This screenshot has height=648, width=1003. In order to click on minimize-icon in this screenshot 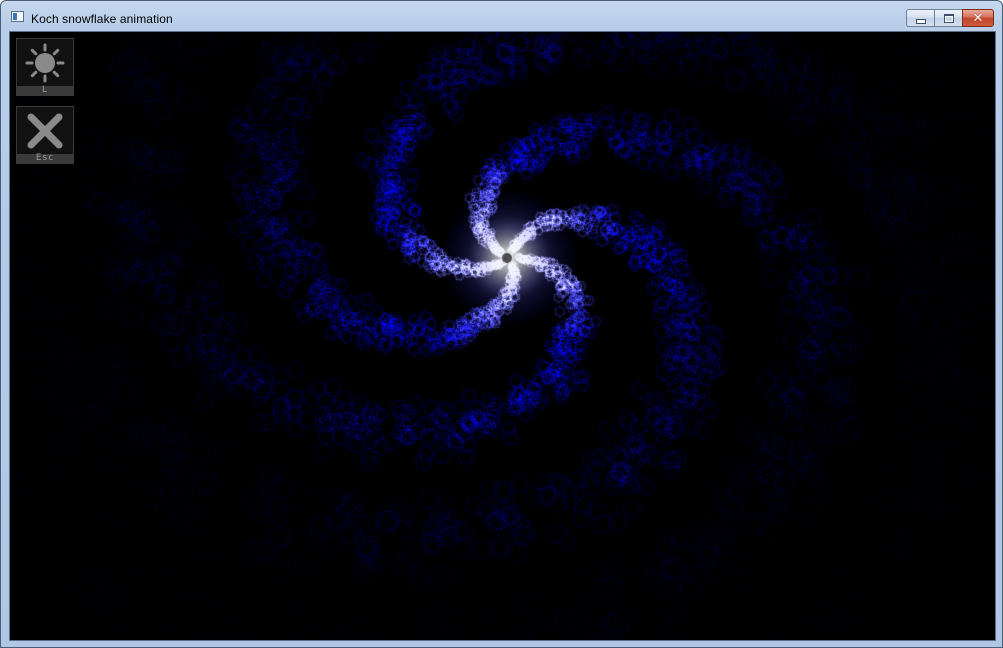, I will do `click(920, 21)`.